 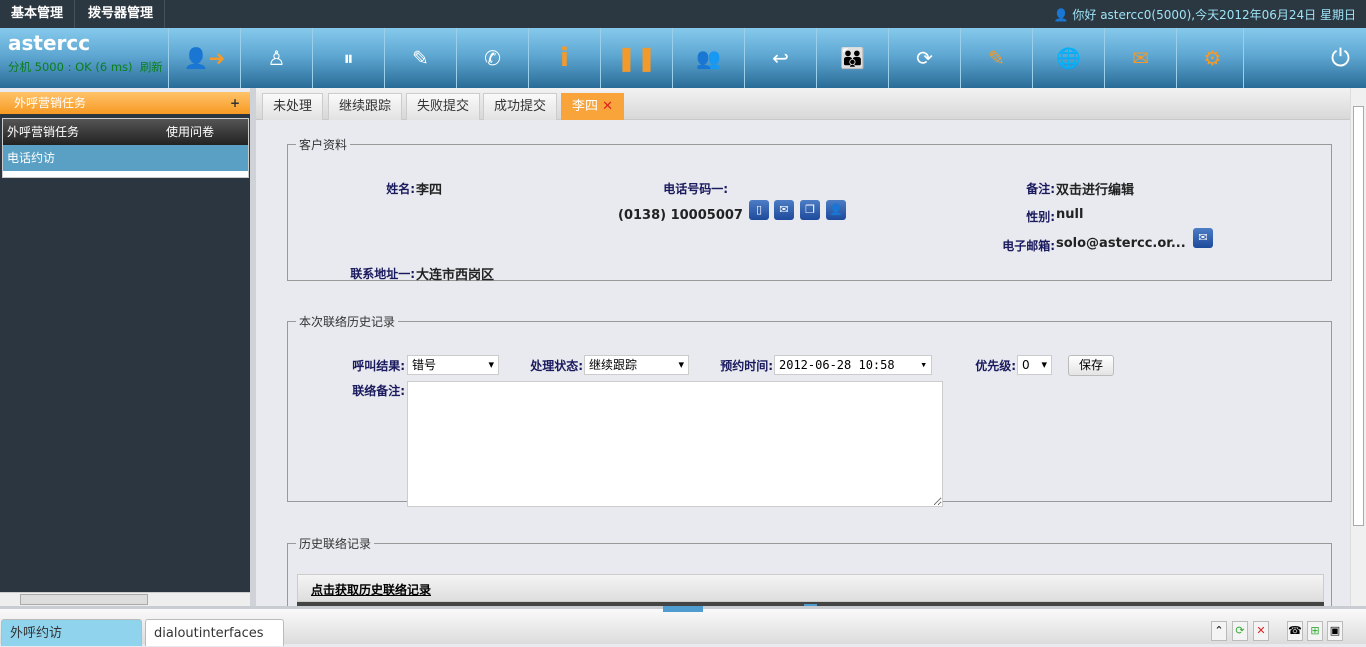 I want to click on up-icon: ⌃, so click(x=1219, y=631).